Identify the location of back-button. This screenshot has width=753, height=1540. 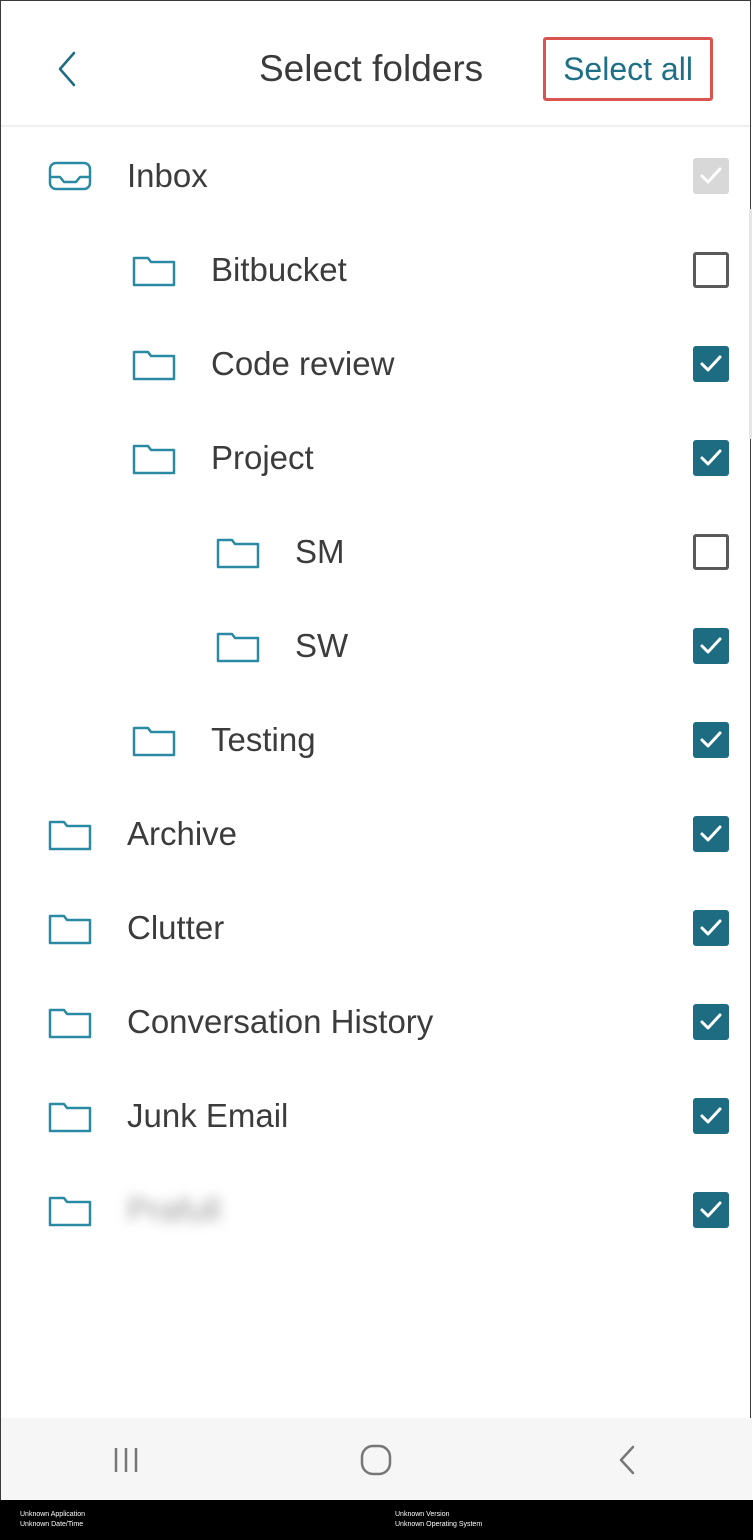
(67, 69).